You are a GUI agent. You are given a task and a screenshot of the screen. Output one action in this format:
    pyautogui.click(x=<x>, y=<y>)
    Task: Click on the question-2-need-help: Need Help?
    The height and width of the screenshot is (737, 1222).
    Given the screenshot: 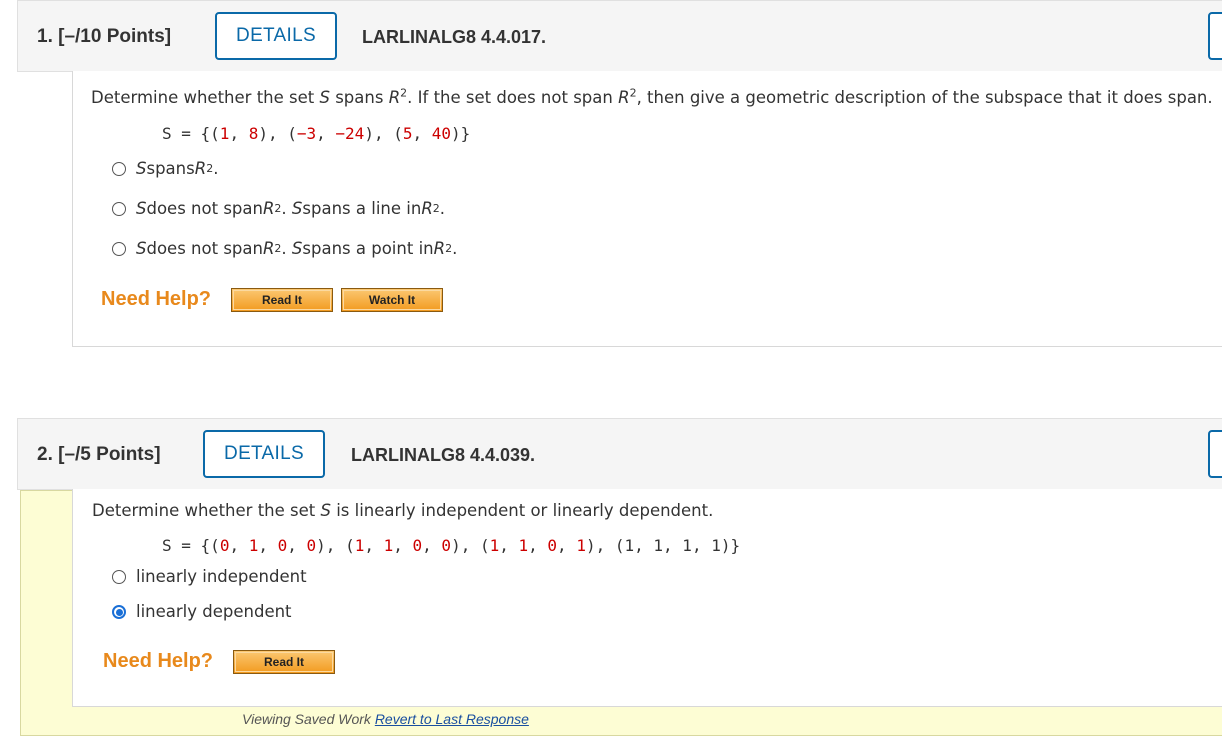 What is the action you would take?
    pyautogui.click(x=158, y=661)
    